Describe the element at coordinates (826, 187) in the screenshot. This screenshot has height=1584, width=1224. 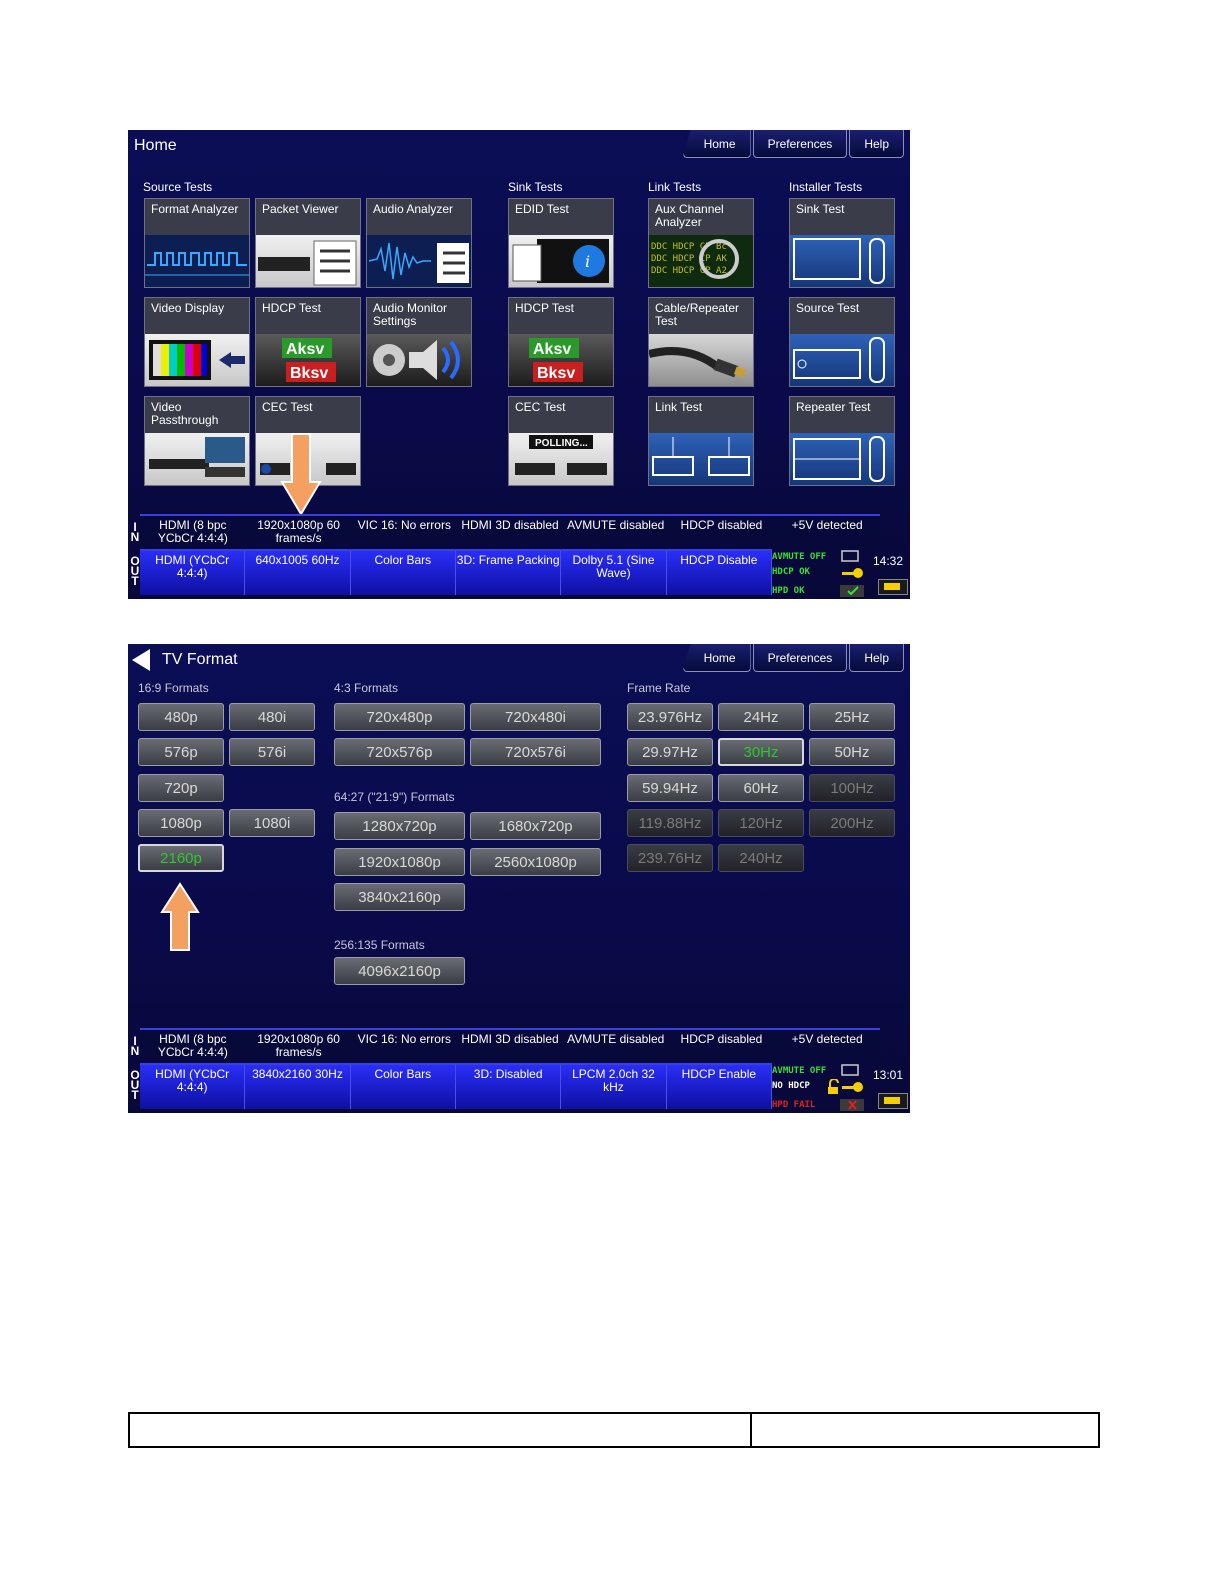
I see `section-installer-tests: Installer Tests` at that location.